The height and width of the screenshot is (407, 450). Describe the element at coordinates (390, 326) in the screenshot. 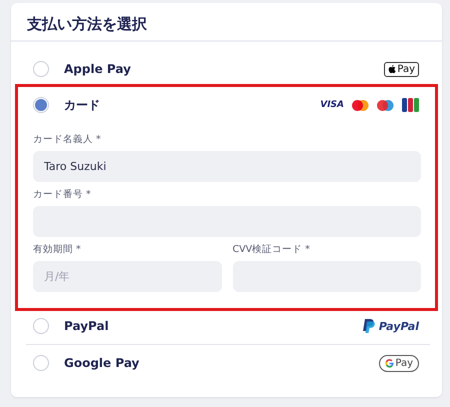

I see `paypal-logo: PayPal` at that location.